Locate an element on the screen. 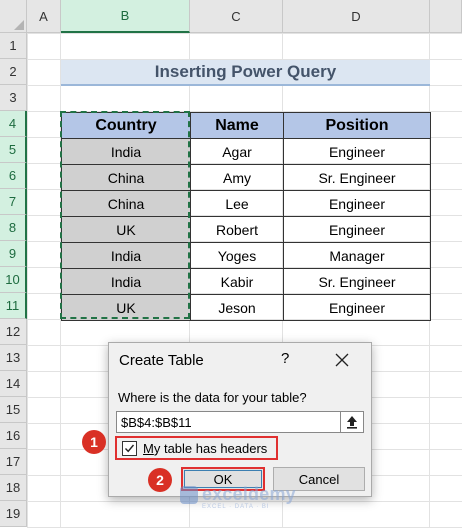  headers-checkbox-label: My table has headers is located at coordinates (205, 448).